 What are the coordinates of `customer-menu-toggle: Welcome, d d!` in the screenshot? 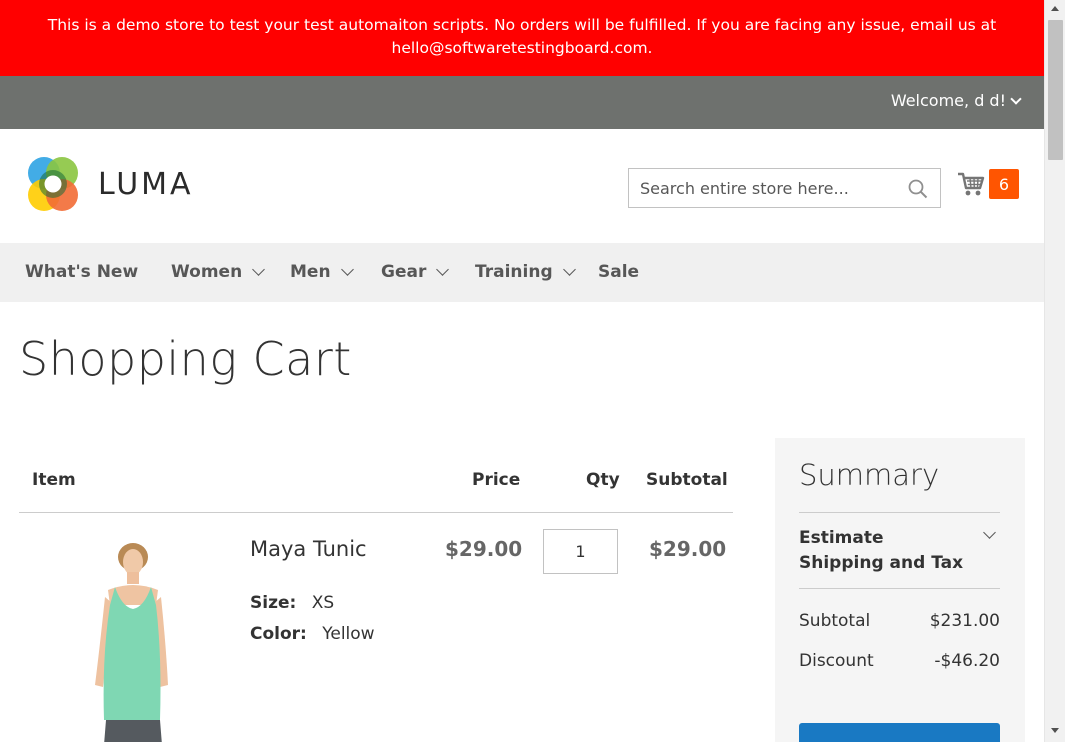 It's located at (956, 100).